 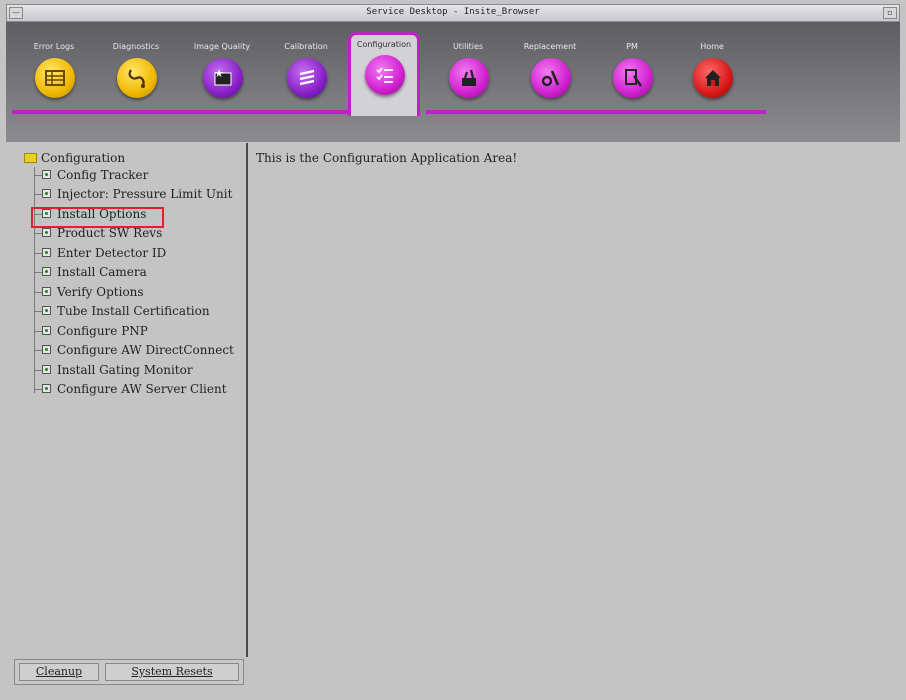 I want to click on tree-item-tube-install-certification: Tube Install Certification, so click(x=122, y=313).